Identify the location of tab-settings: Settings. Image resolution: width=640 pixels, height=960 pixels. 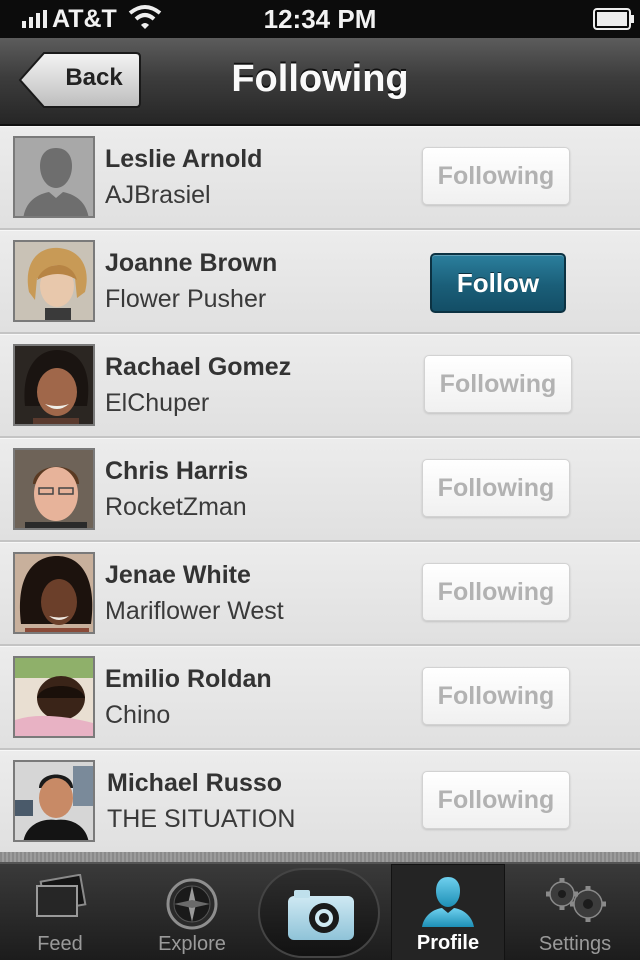
(575, 912).